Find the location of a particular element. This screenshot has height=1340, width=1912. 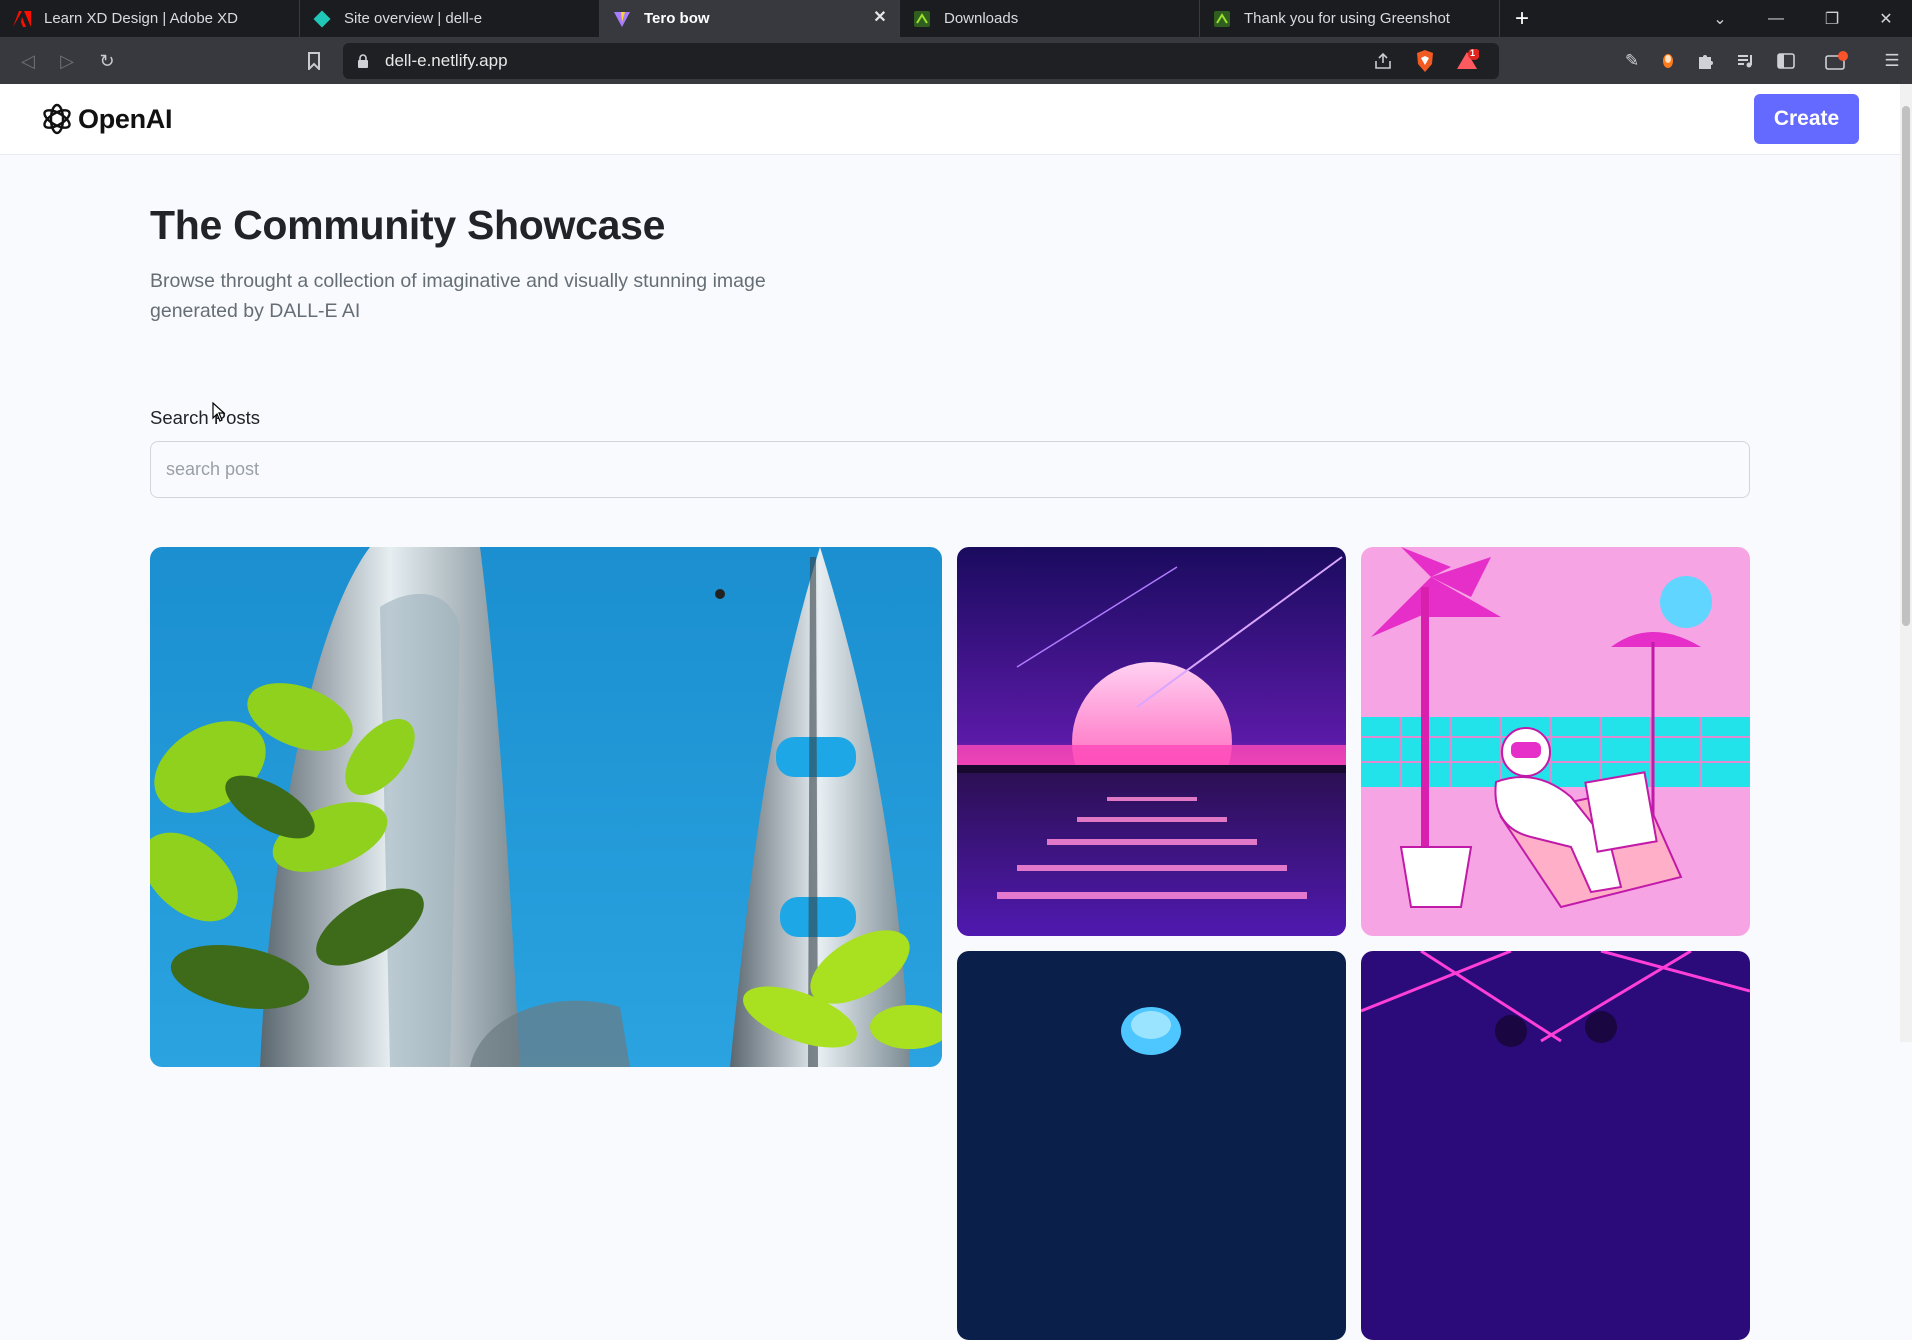

page-scrollbar is located at coordinates (1906, 563).